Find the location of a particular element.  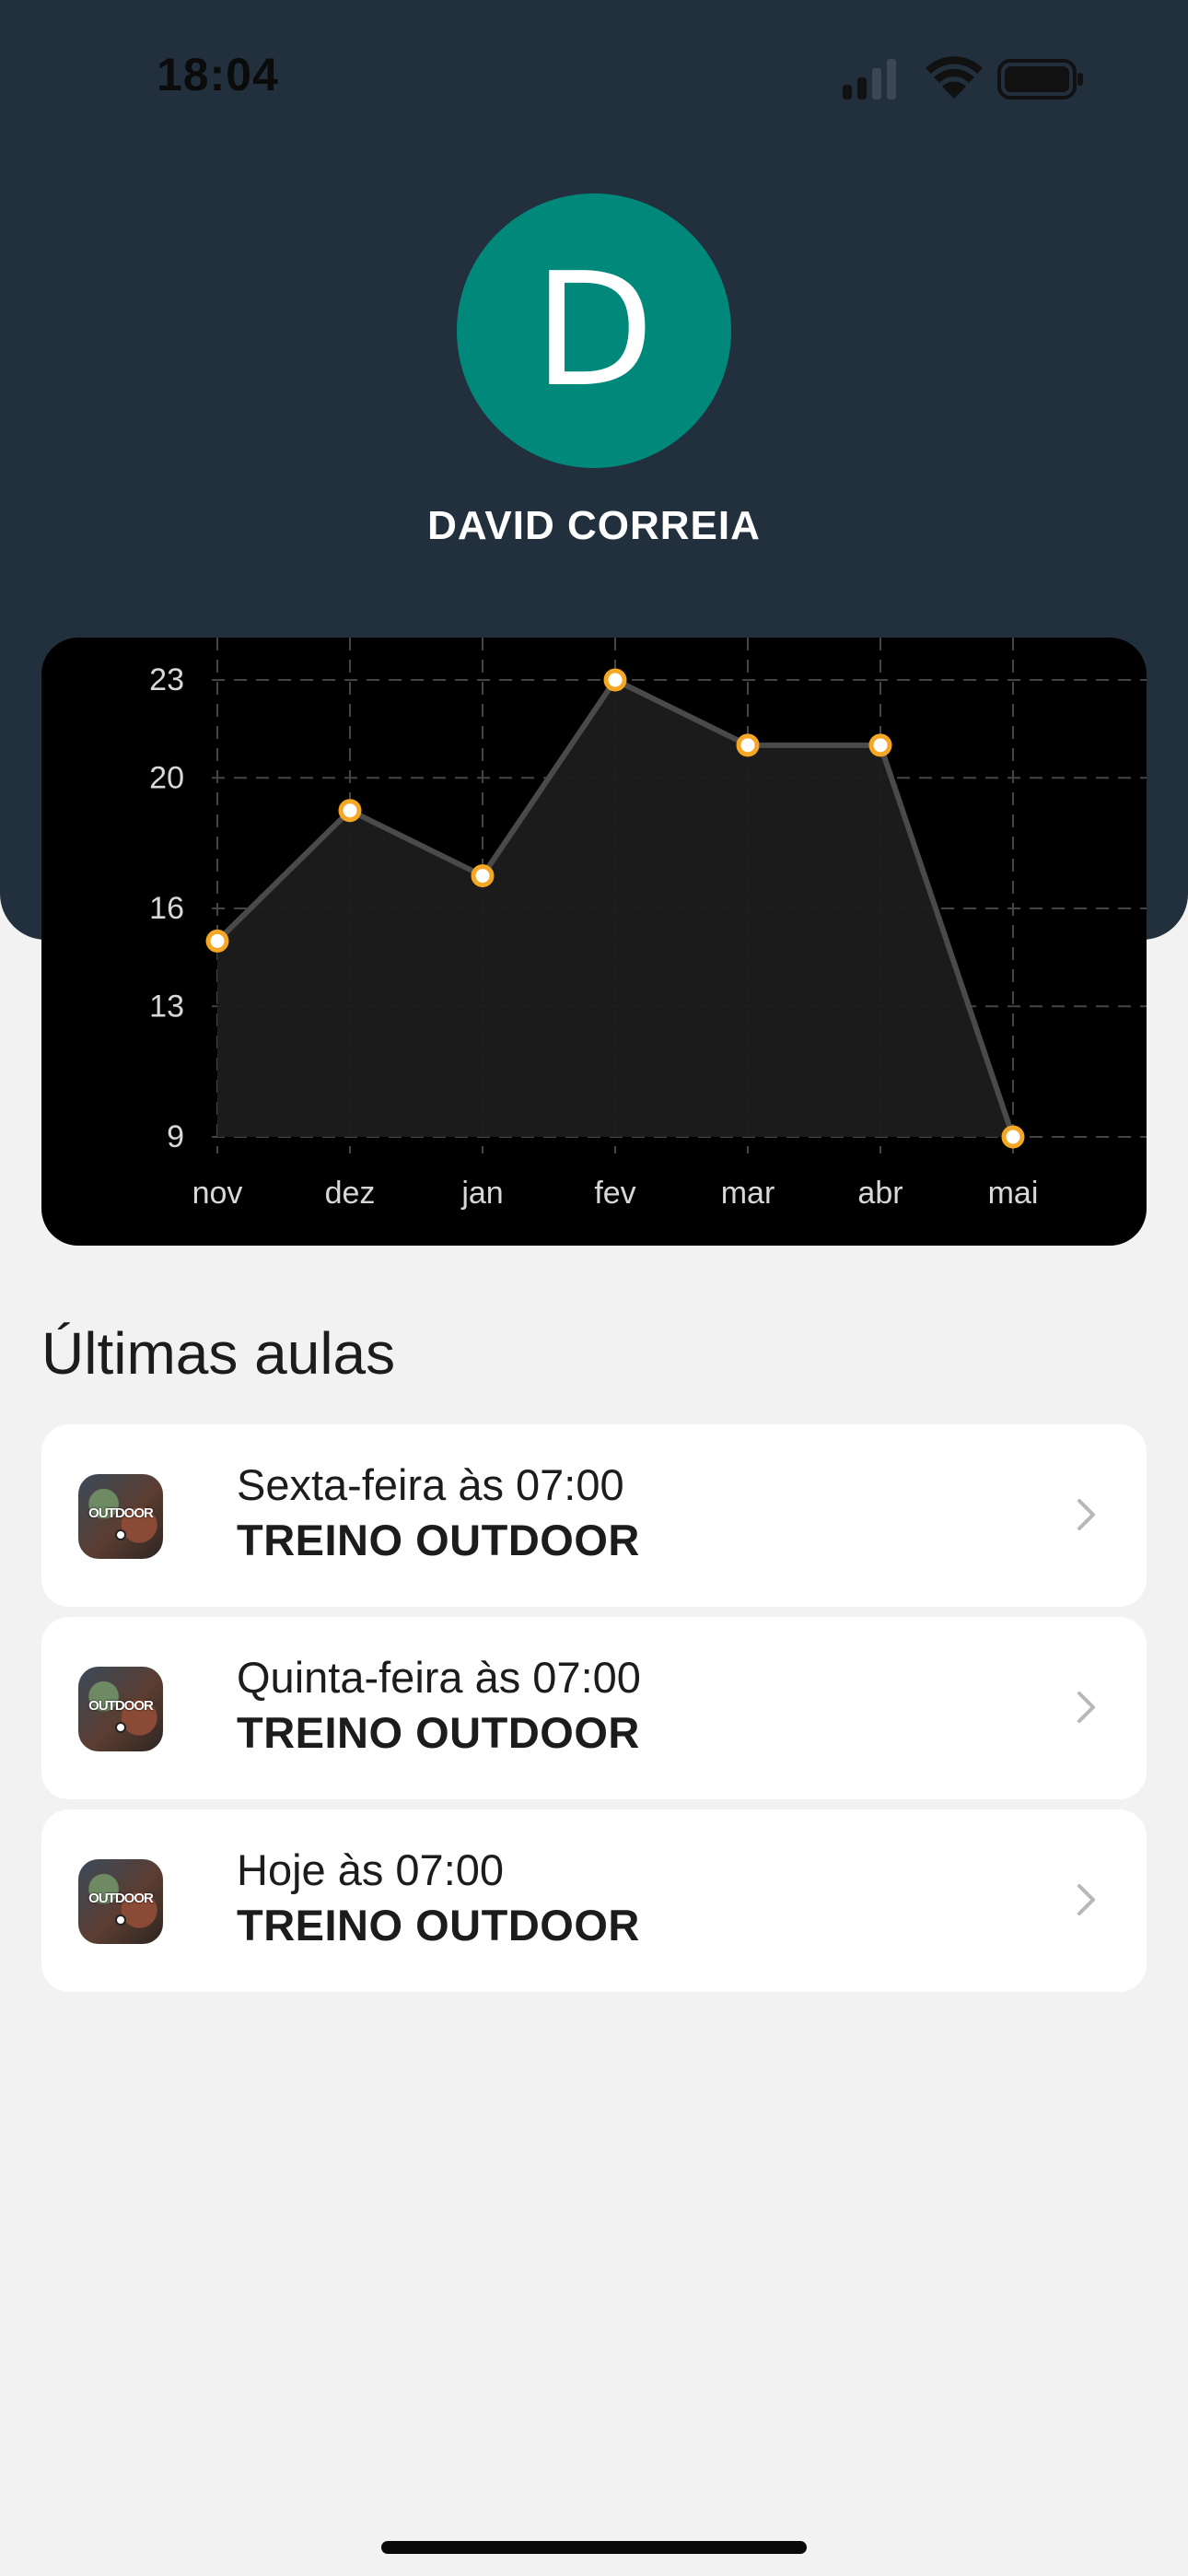

y-tick-label: 16 is located at coordinates (166, 908).